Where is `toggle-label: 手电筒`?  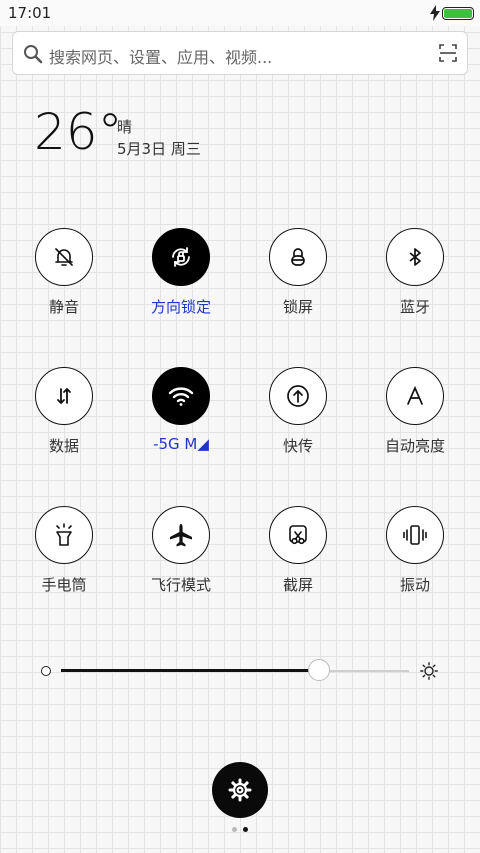
toggle-label: 手电筒 is located at coordinates (64, 585).